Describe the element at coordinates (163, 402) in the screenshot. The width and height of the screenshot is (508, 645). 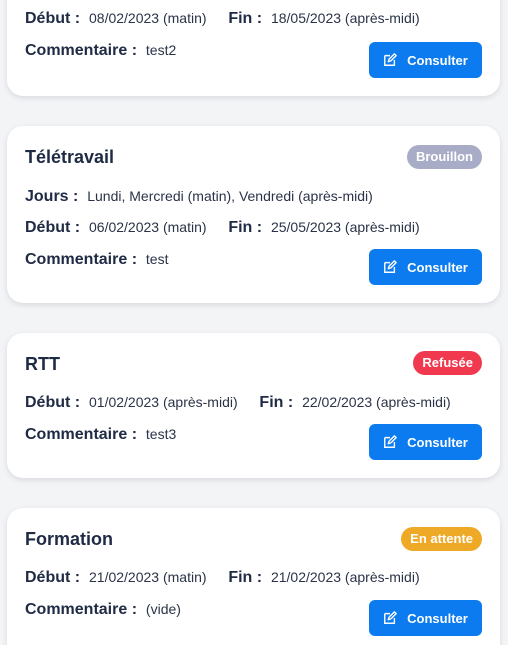
I see `start-value: 01/02/2023 (après-midi)` at that location.